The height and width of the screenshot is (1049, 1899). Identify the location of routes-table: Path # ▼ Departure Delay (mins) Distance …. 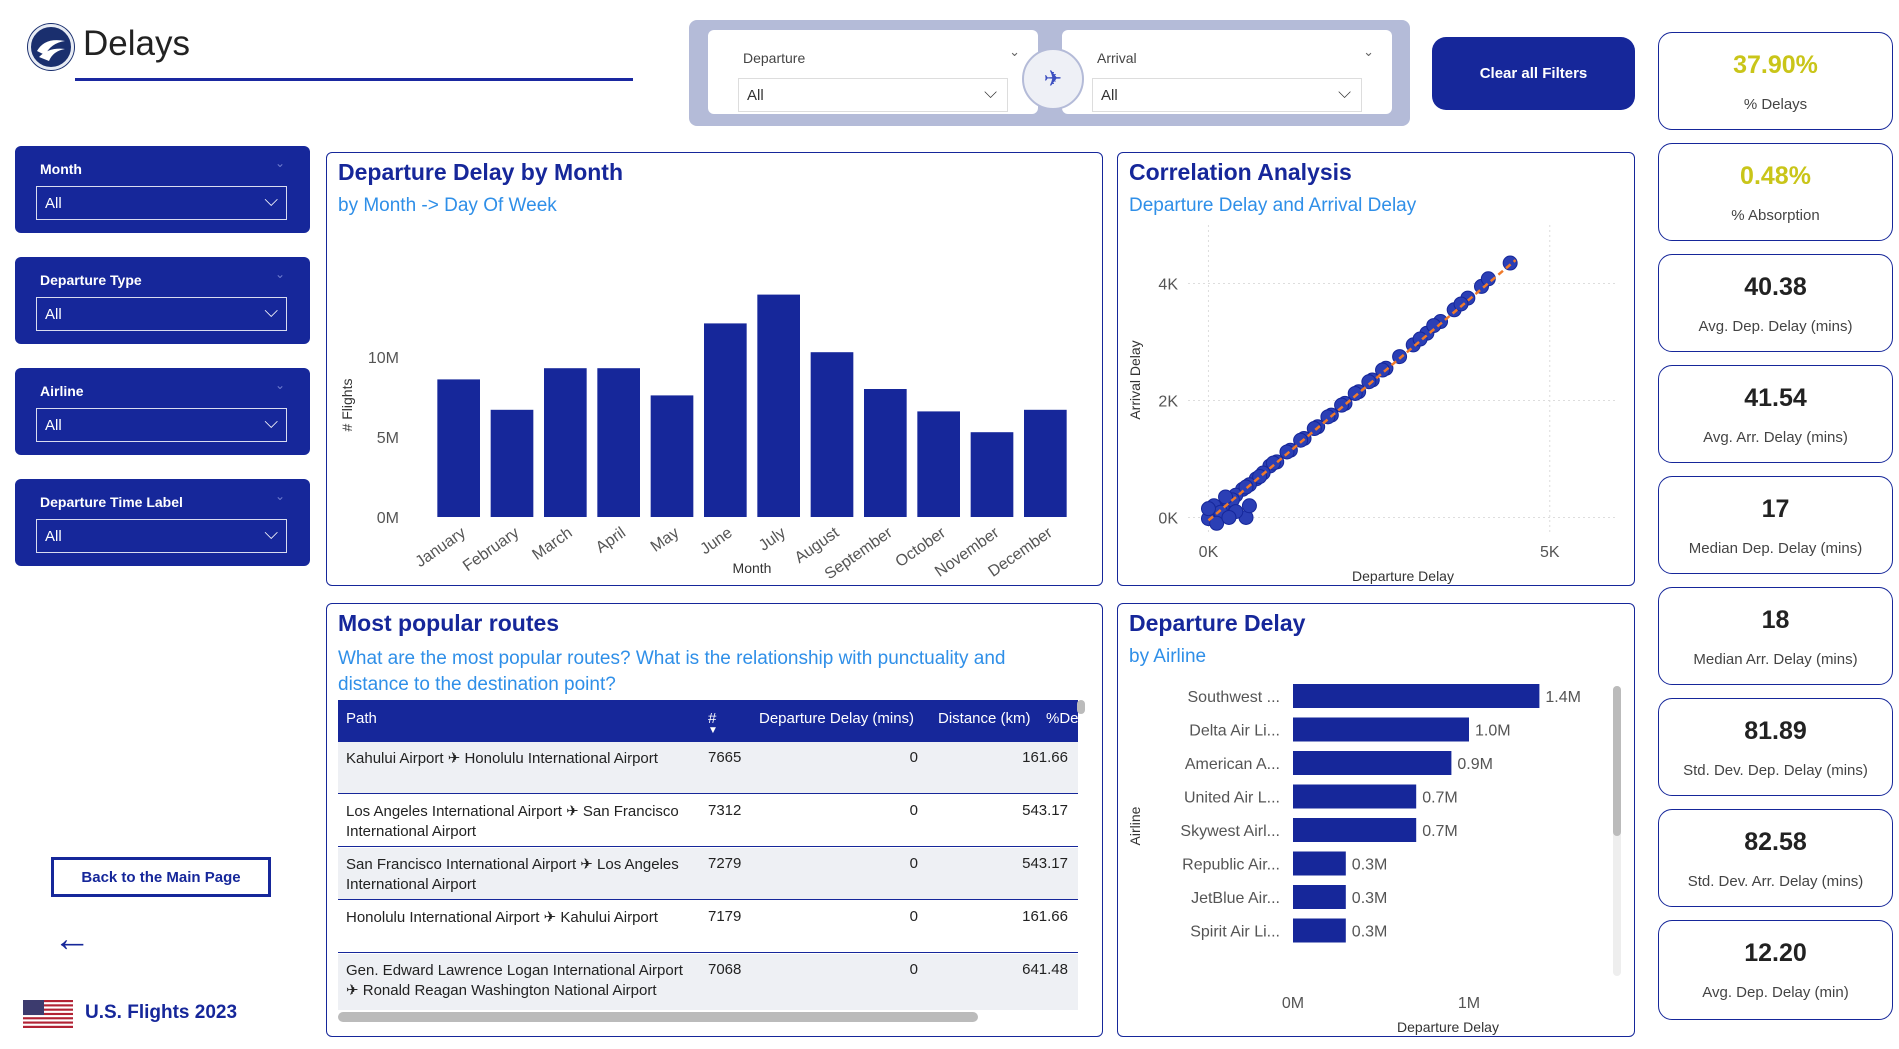
(708, 855).